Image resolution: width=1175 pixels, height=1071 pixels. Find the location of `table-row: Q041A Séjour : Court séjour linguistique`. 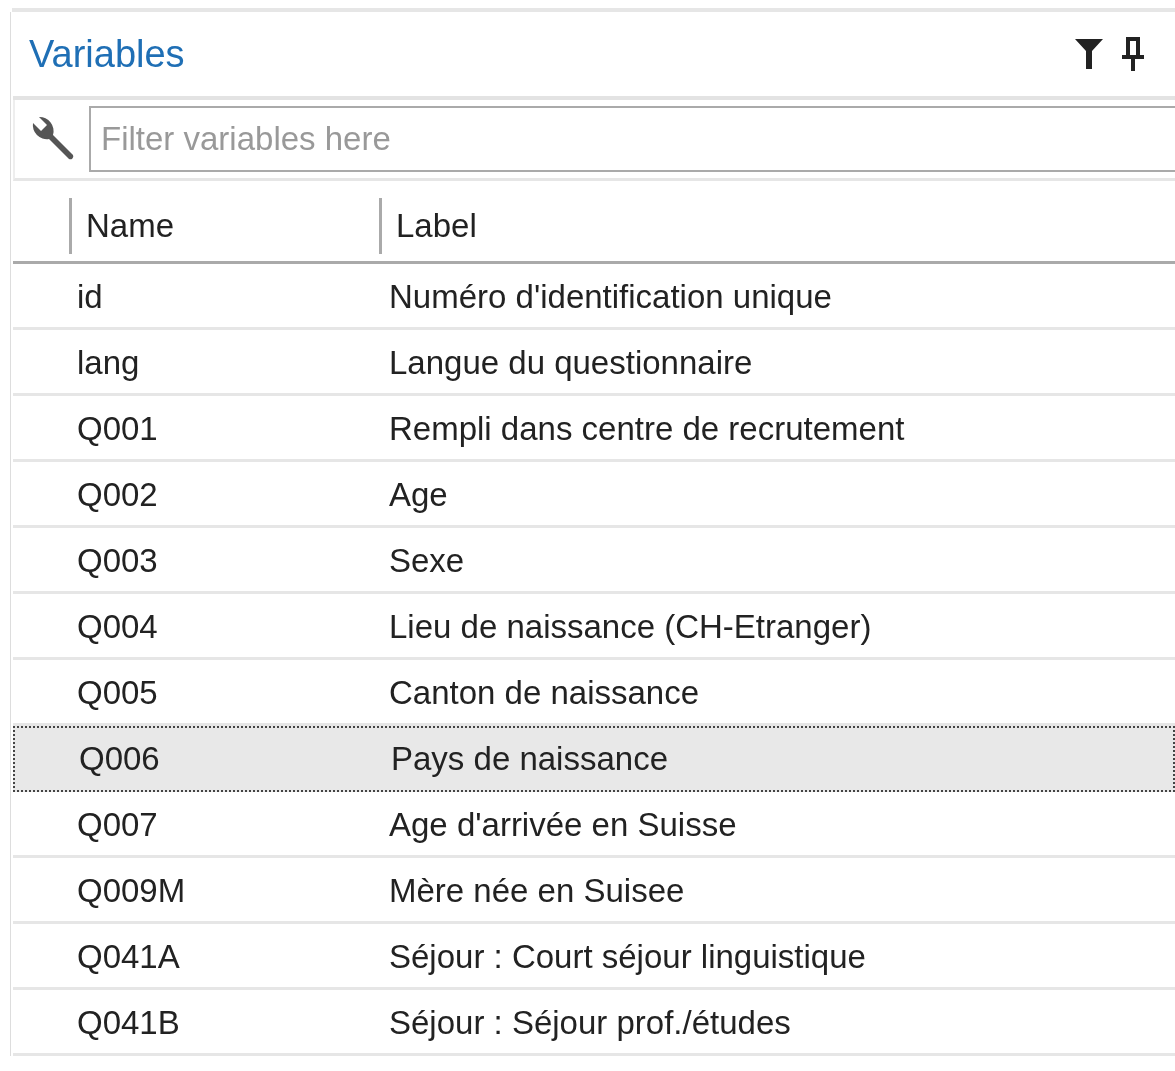

table-row: Q041A Séjour : Court séjour linguistique is located at coordinates (594, 957).